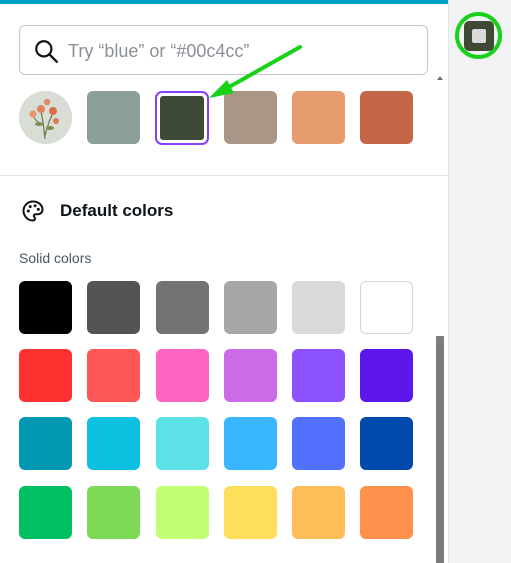 This screenshot has height=563, width=511. What do you see at coordinates (117, 210) in the screenshot?
I see `default-colors-title: Default colors` at bounding box center [117, 210].